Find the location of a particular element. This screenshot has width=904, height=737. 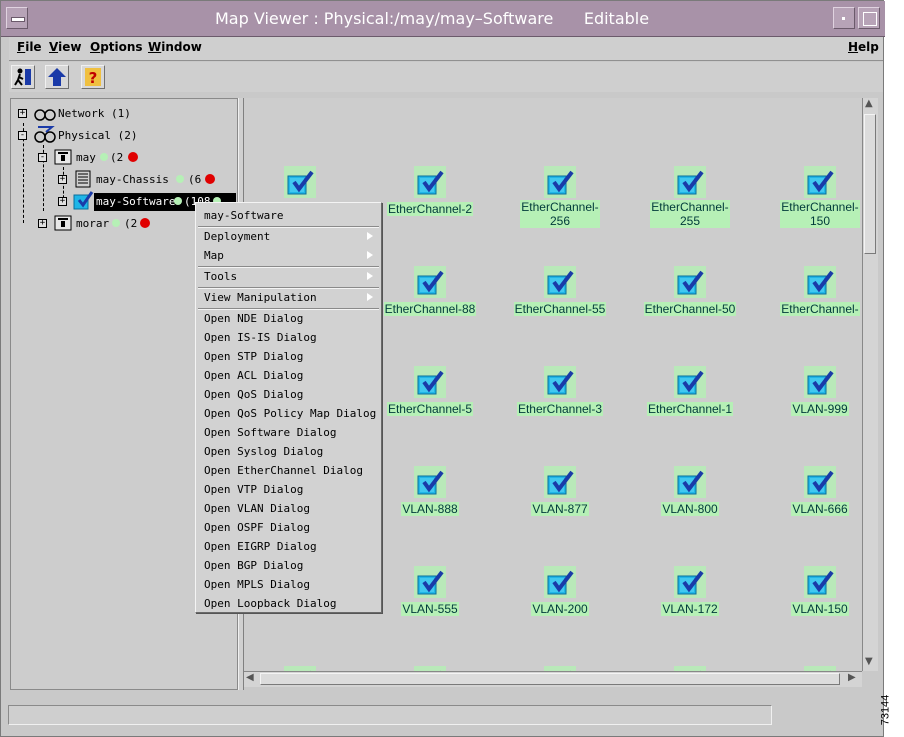

menu-item-dialog: Open BGP Dialog is located at coordinates (253, 565).